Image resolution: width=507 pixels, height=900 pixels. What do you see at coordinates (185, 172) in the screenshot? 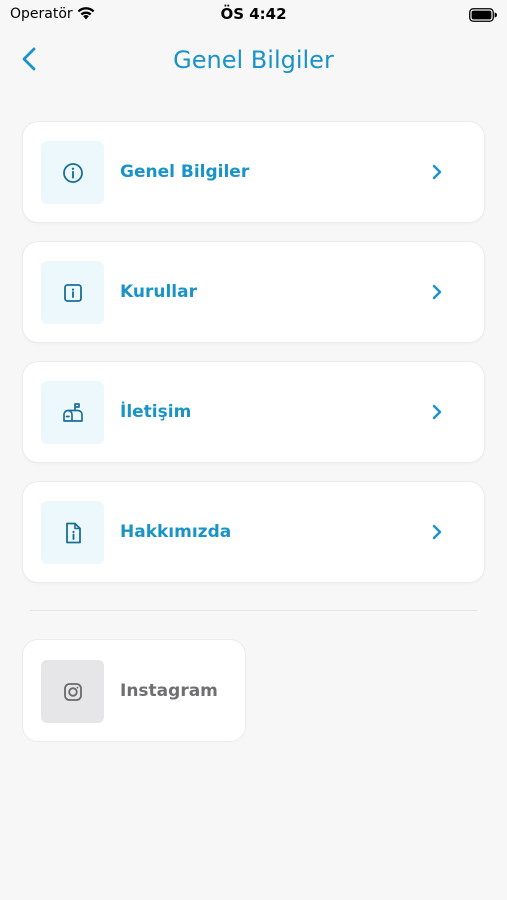
I see `menu-item-label: Genel Bilgiler` at bounding box center [185, 172].